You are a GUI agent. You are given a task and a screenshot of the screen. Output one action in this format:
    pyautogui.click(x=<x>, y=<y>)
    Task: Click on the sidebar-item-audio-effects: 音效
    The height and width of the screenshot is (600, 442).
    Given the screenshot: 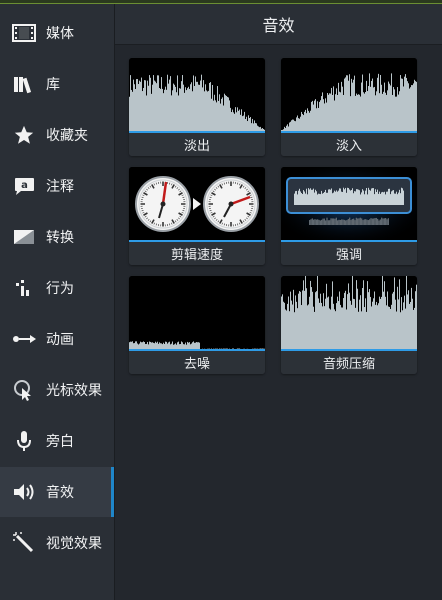 What is the action you would take?
    pyautogui.click(x=57, y=492)
    